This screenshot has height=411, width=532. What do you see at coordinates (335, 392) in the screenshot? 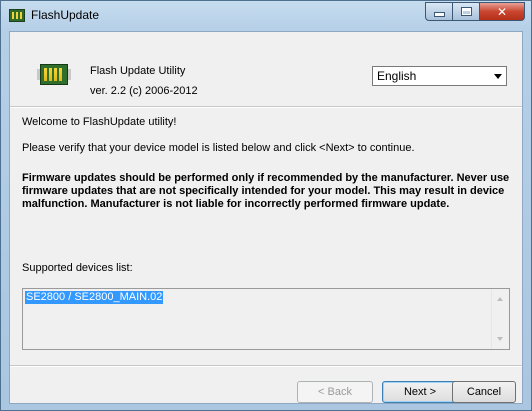
I see `back-button: < Back` at bounding box center [335, 392].